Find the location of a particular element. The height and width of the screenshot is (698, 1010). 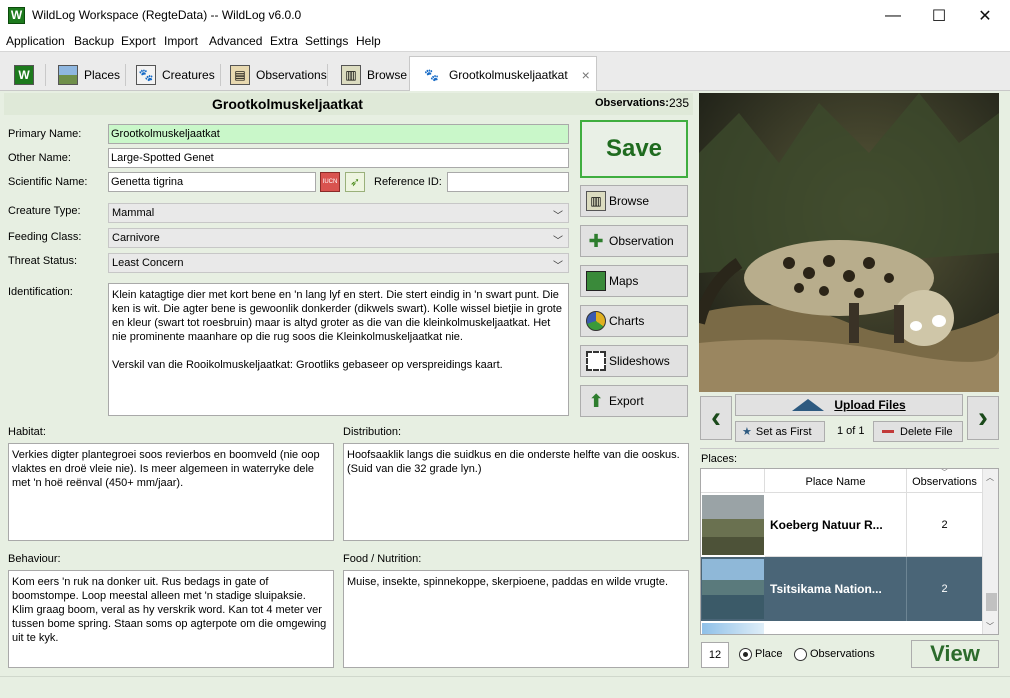

feeding-class-value: Carnivore is located at coordinates (136, 238).